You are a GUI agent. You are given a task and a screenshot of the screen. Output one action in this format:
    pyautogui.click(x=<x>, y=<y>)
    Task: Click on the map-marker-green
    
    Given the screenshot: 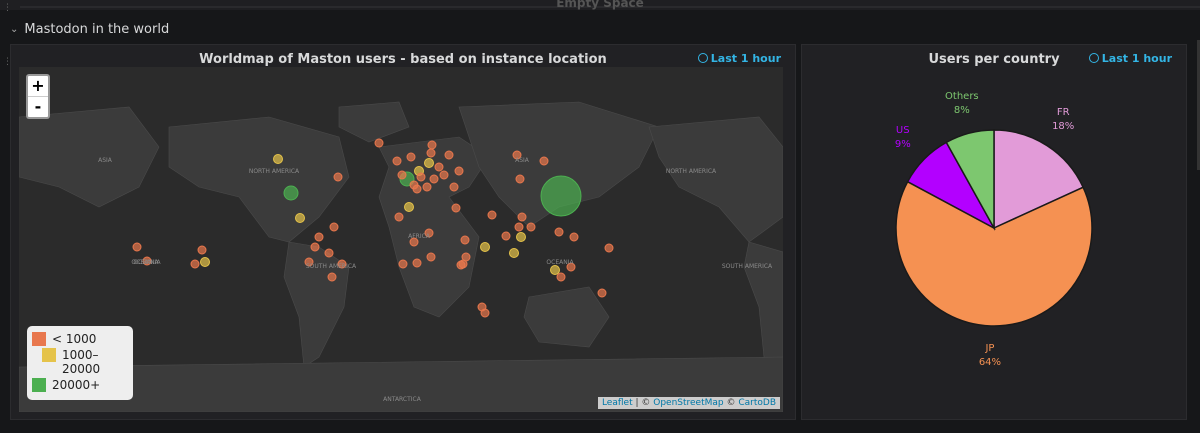 What is the action you would take?
    pyautogui.click(x=561, y=196)
    